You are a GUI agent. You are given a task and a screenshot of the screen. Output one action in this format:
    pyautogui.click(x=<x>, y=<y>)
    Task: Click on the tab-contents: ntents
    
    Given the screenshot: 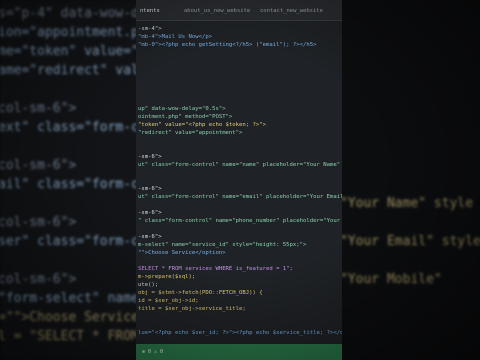 What is the action you would take?
    pyautogui.click(x=150, y=11)
    